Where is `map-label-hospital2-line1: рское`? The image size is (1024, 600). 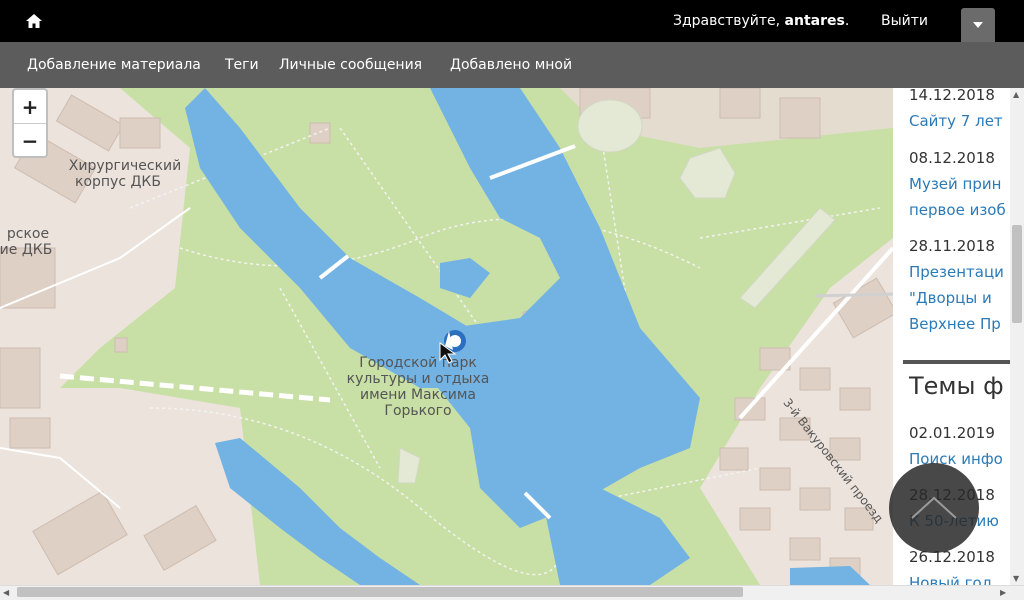 map-label-hospital2-line1: рское is located at coordinates (28, 234).